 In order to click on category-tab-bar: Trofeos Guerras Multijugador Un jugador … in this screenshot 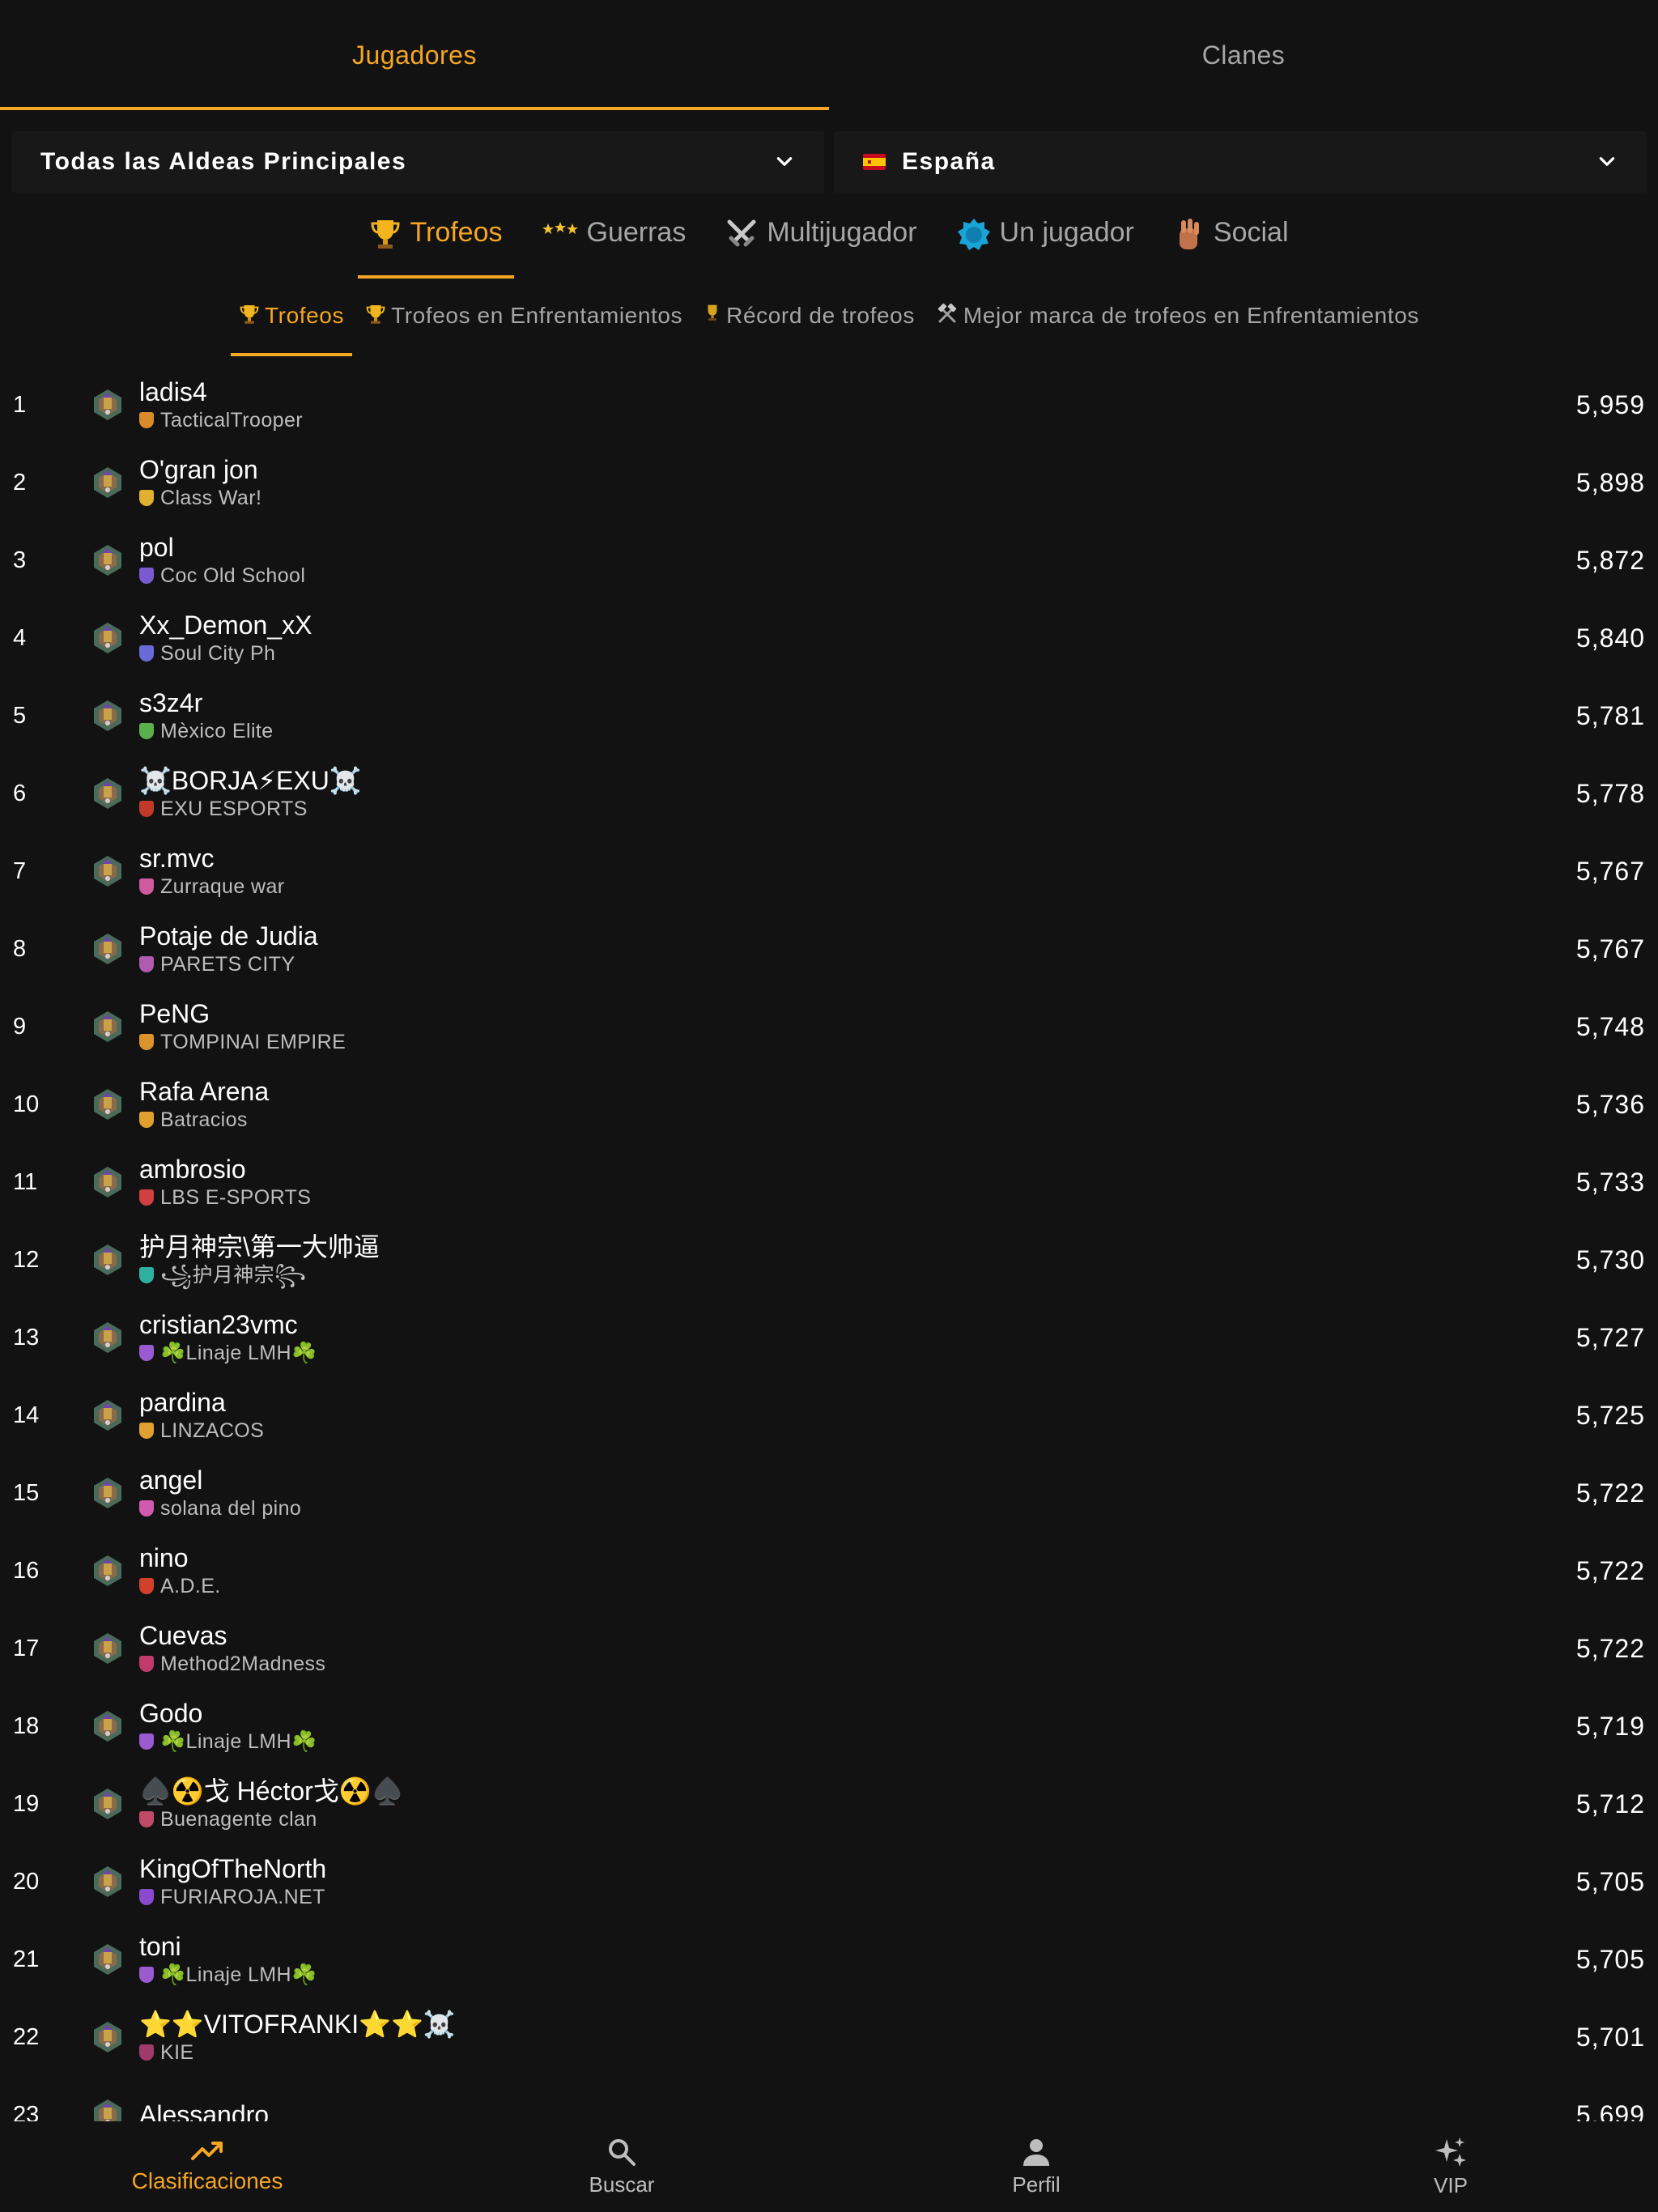, I will do `click(829, 246)`.